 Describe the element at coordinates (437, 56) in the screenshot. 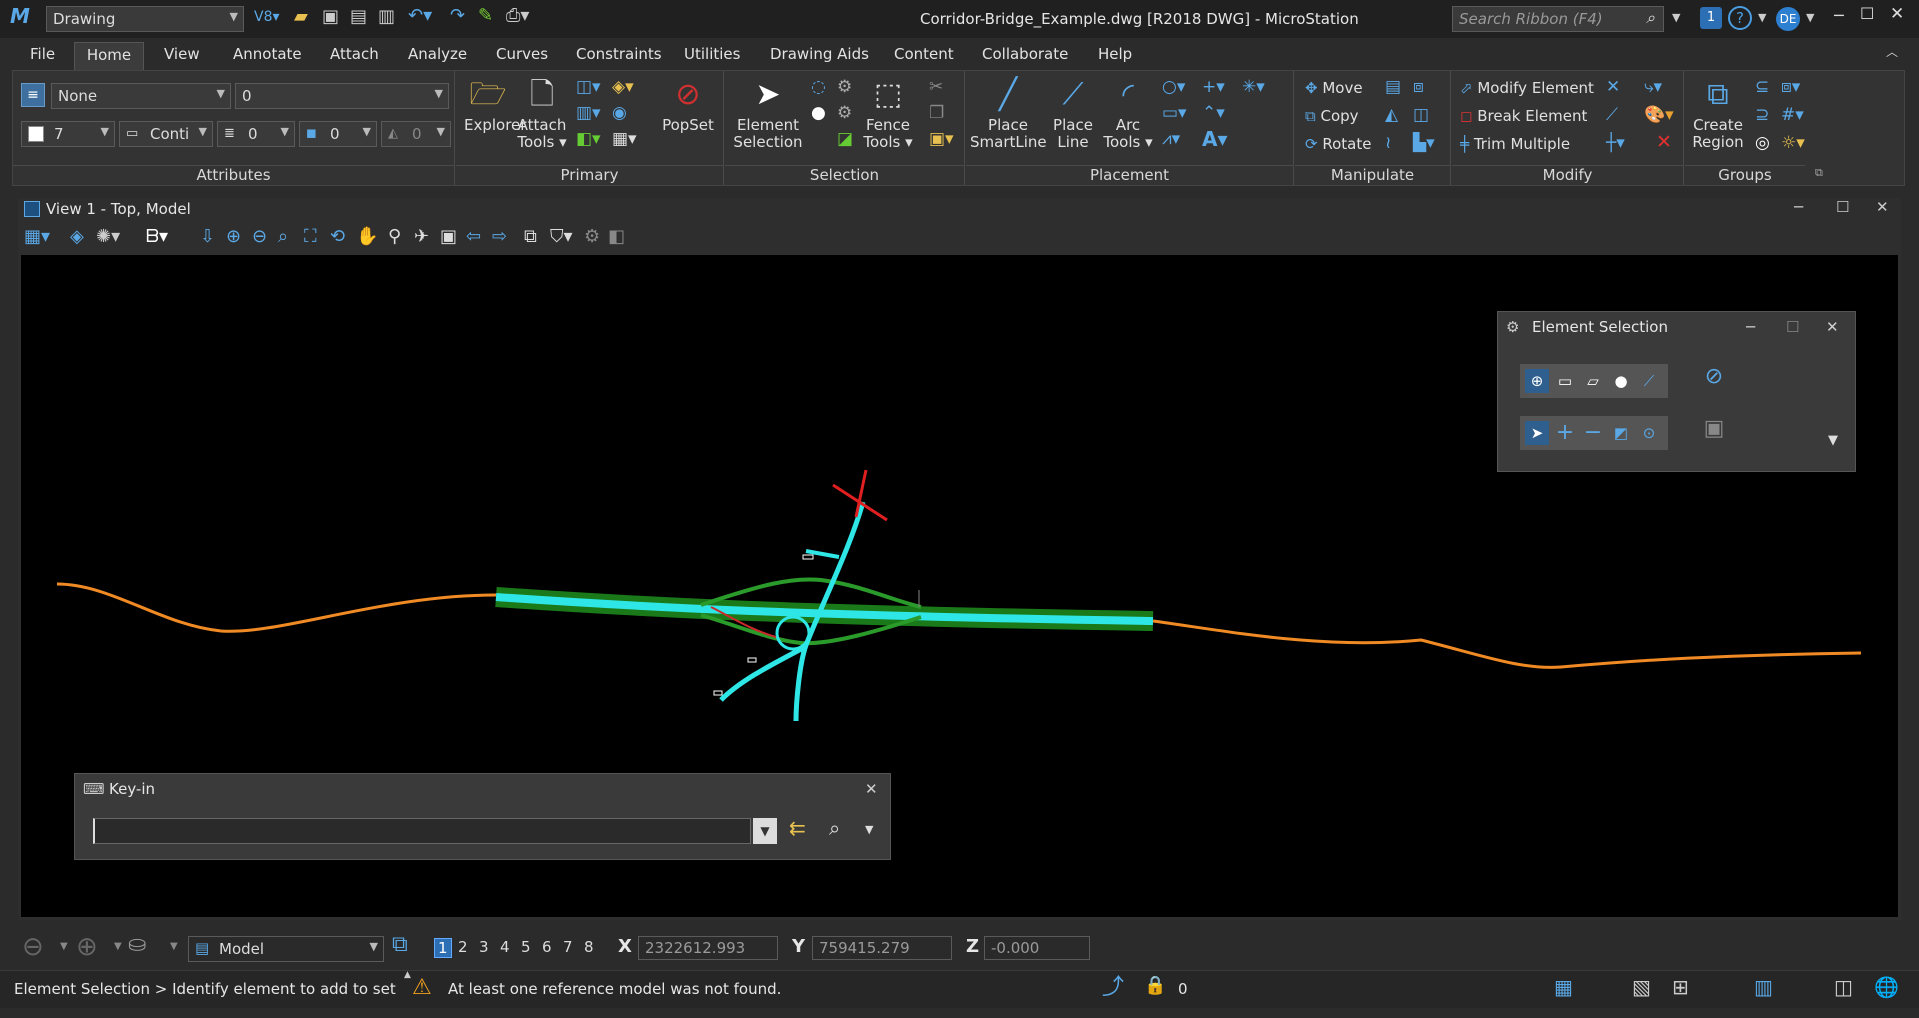

I see `tab-analyze: Analyze` at that location.